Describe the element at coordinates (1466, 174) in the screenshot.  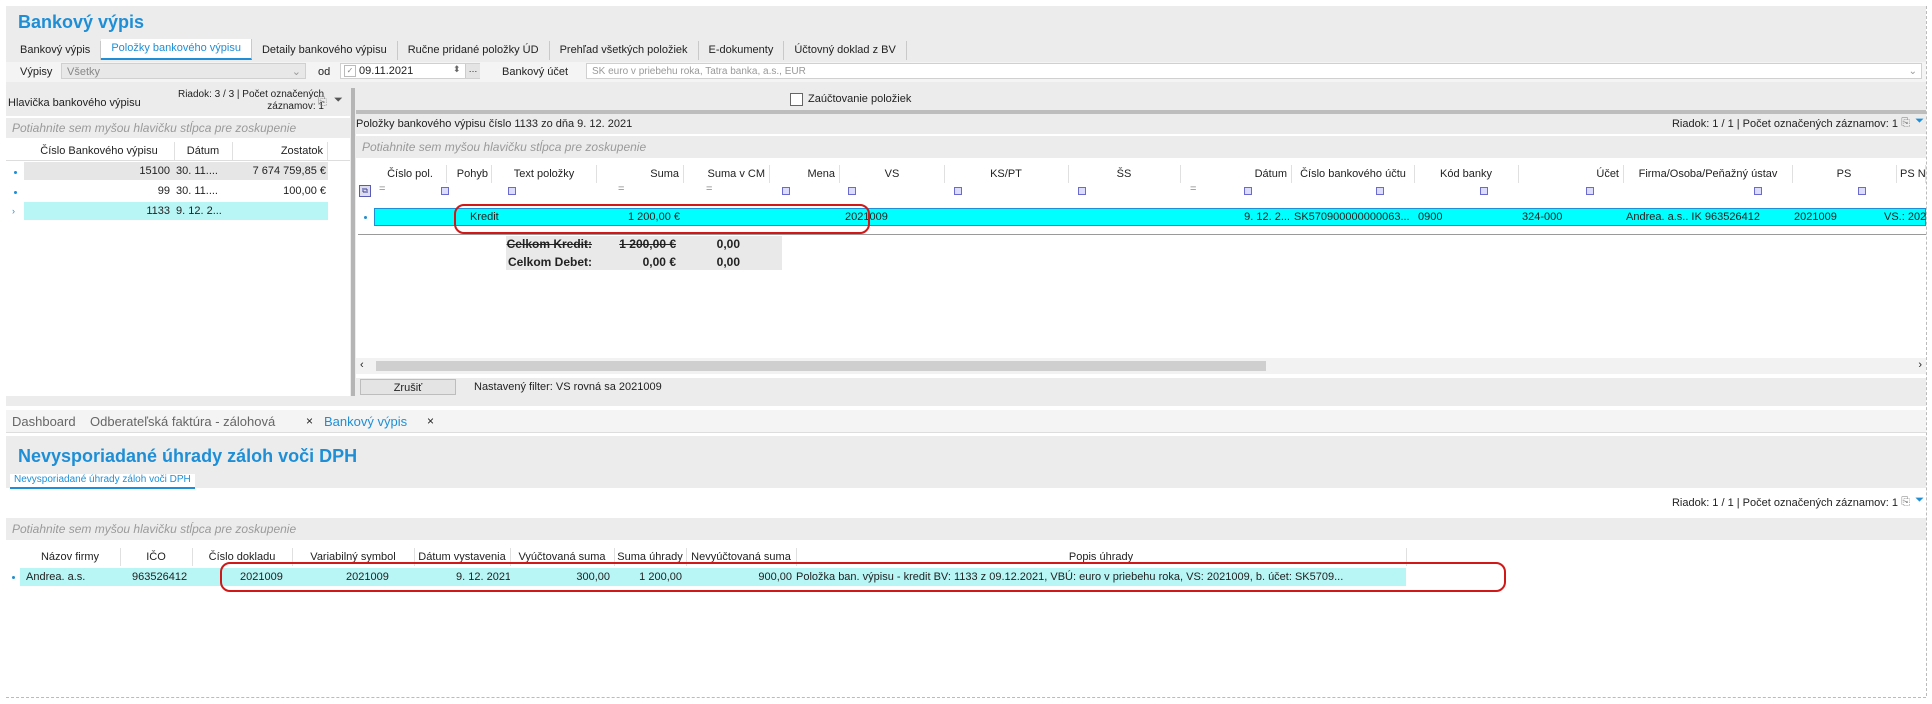
I see `col-kod-banky: Kód banky` at that location.